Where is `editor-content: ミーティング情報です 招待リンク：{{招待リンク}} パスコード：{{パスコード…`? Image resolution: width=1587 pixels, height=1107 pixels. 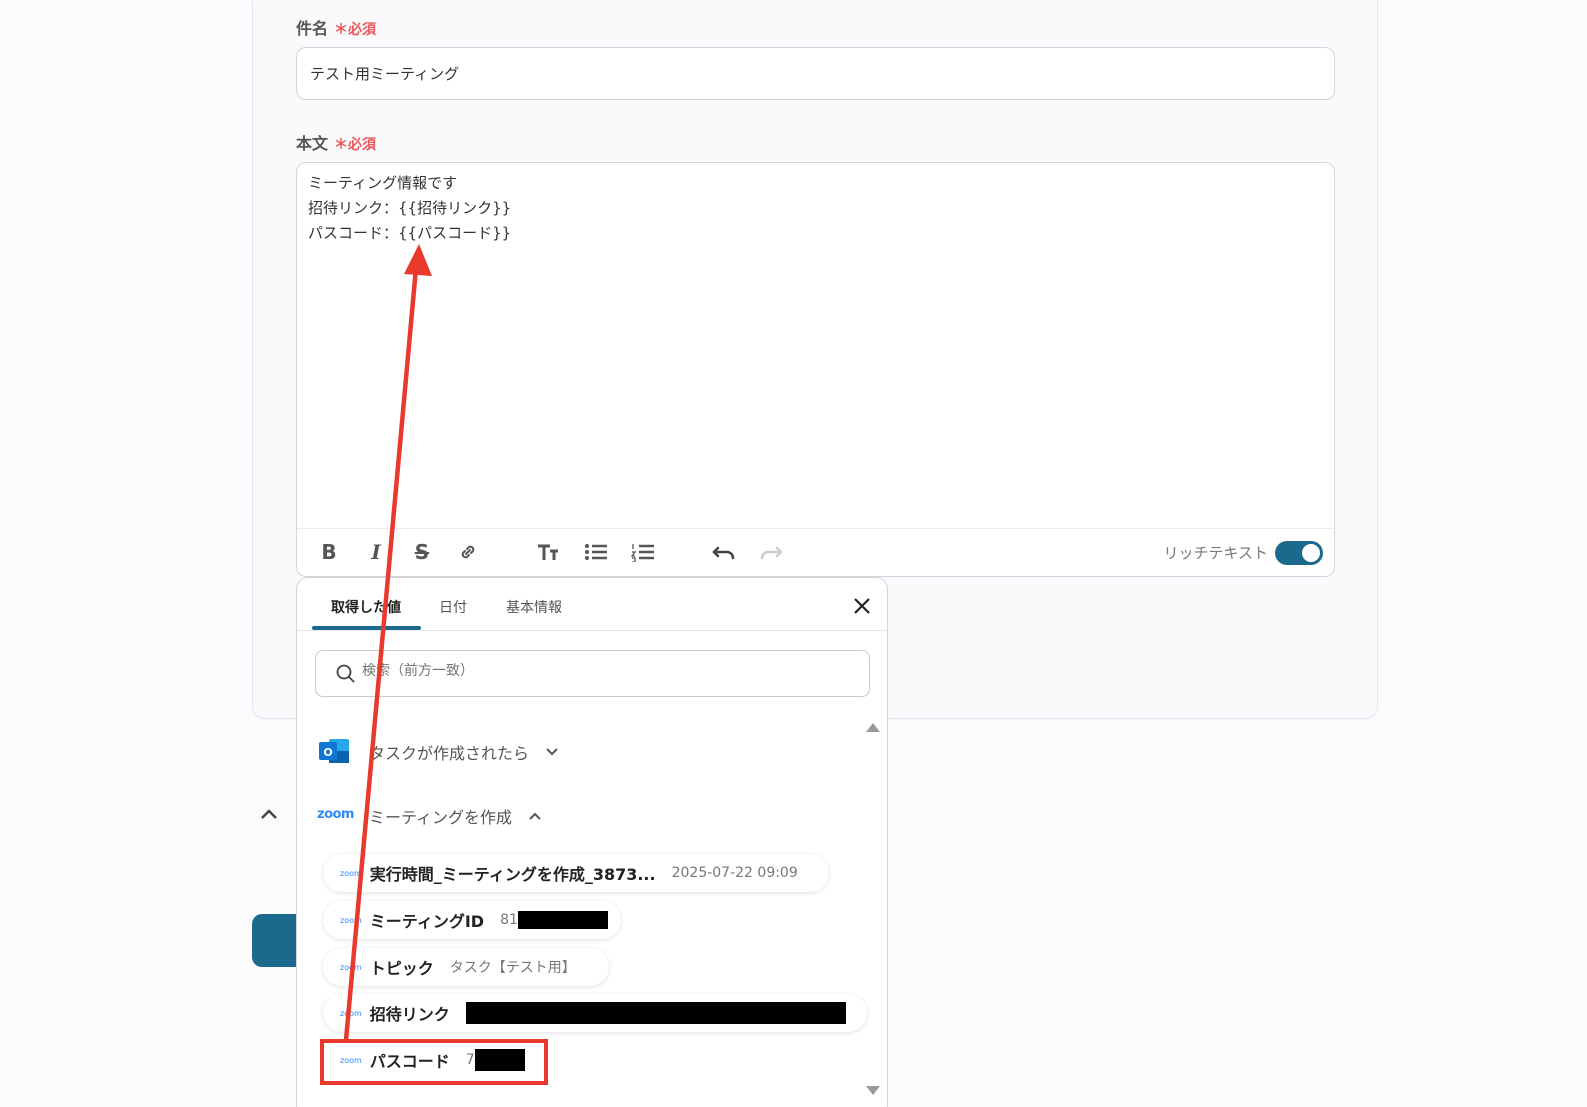
editor-content: ミーティング情報です 招待リンク：{{招待リンク}} パスコード：{{パスコード… is located at coordinates (409, 208).